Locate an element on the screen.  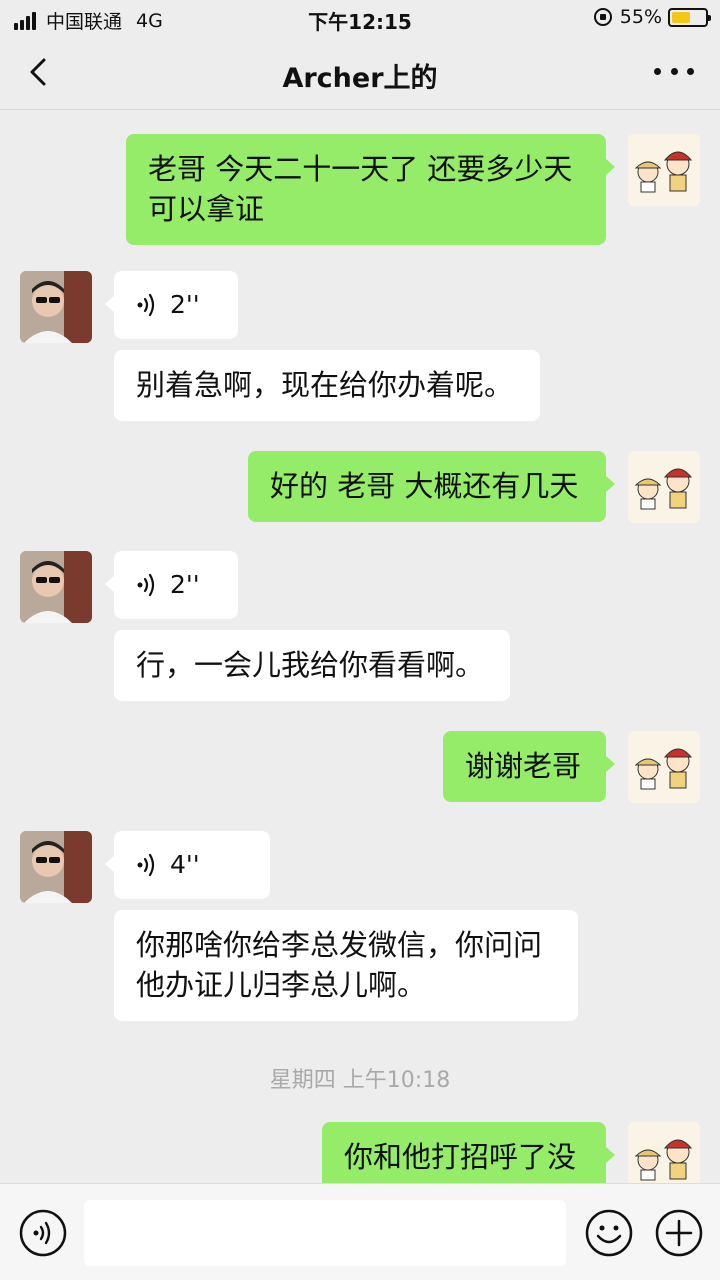
message-line: 行，一会儿我给你看看啊。 is located at coordinates (310, 665).